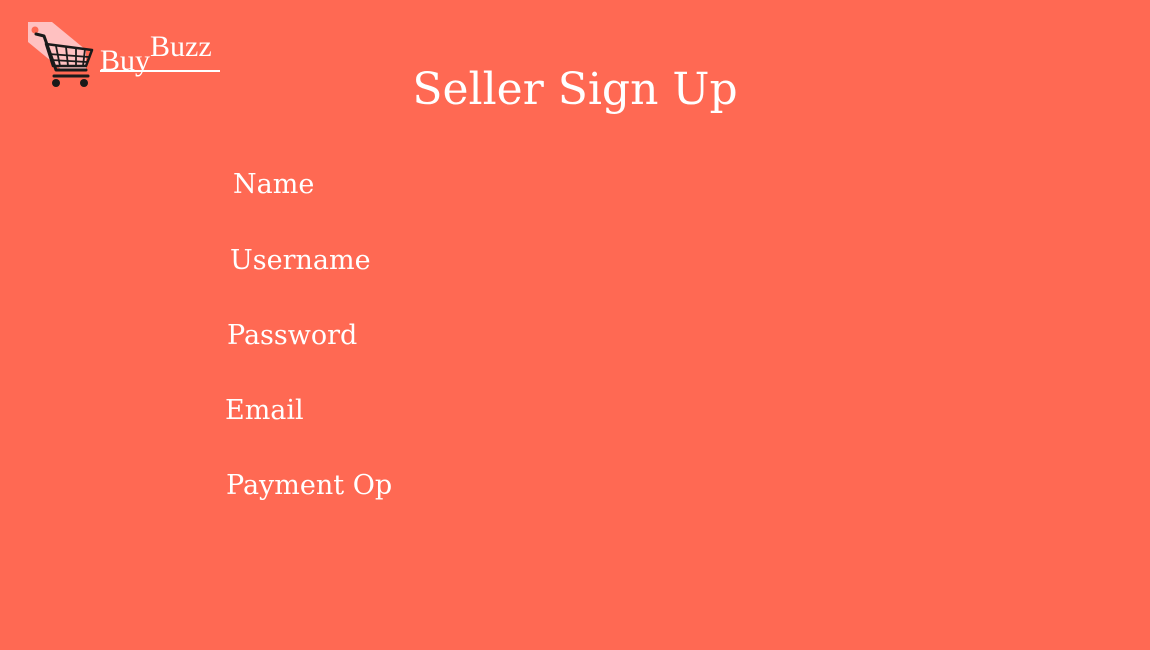 Image resolution: width=1150 pixels, height=650 pixels. Describe the element at coordinates (309, 485) in the screenshot. I see `payment-option-label: Payment Op` at that location.